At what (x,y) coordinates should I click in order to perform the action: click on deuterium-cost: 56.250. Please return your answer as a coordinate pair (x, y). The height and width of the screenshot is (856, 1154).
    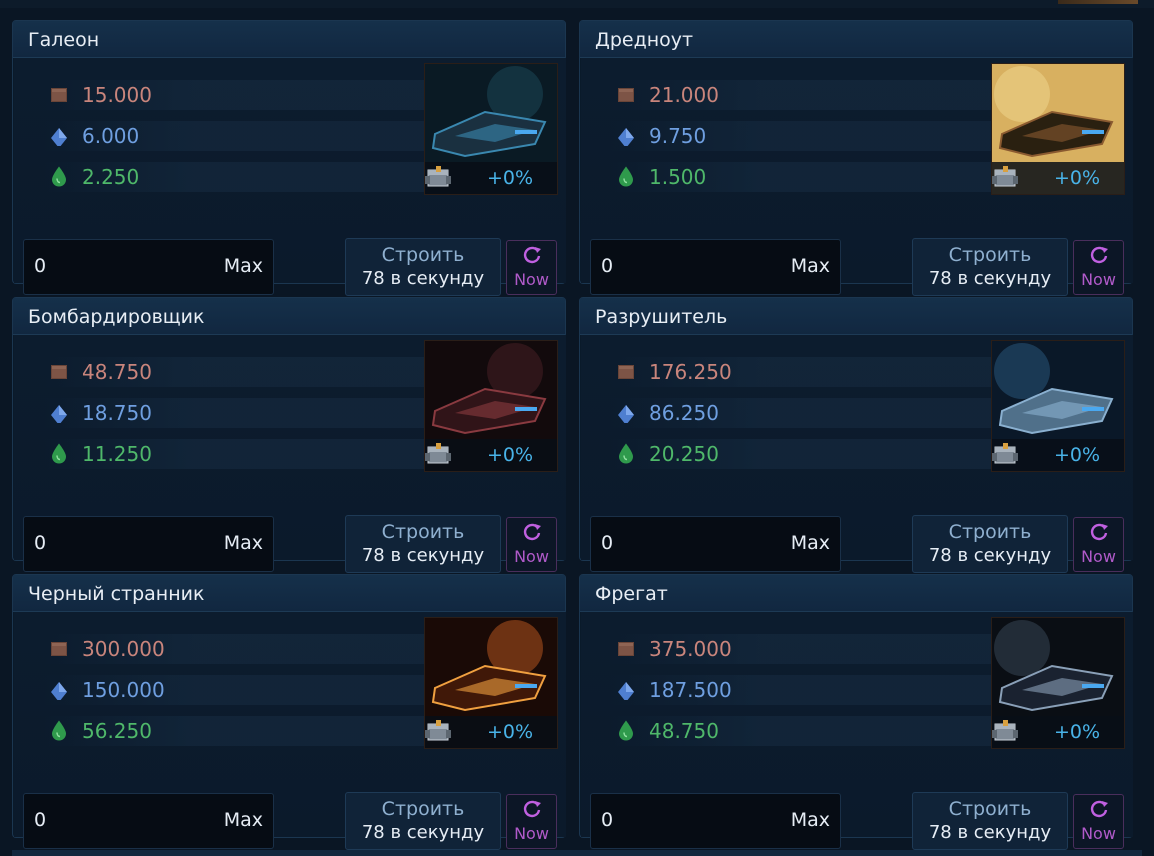
    Looking at the image, I should click on (117, 731).